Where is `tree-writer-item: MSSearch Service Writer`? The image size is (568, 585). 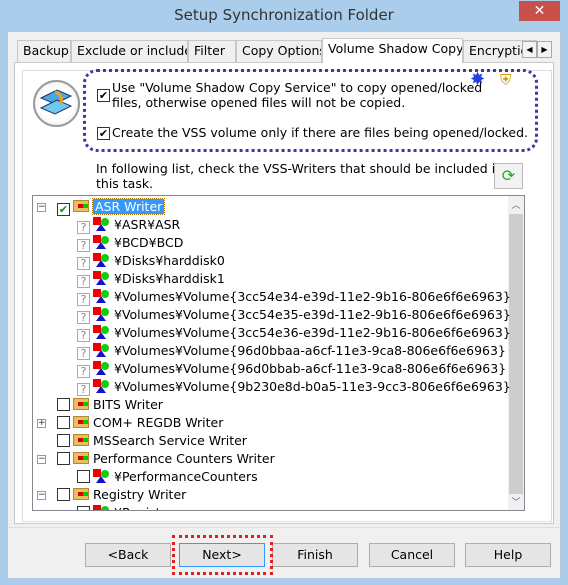 tree-writer-item: MSSearch Service Writer is located at coordinates (152, 441).